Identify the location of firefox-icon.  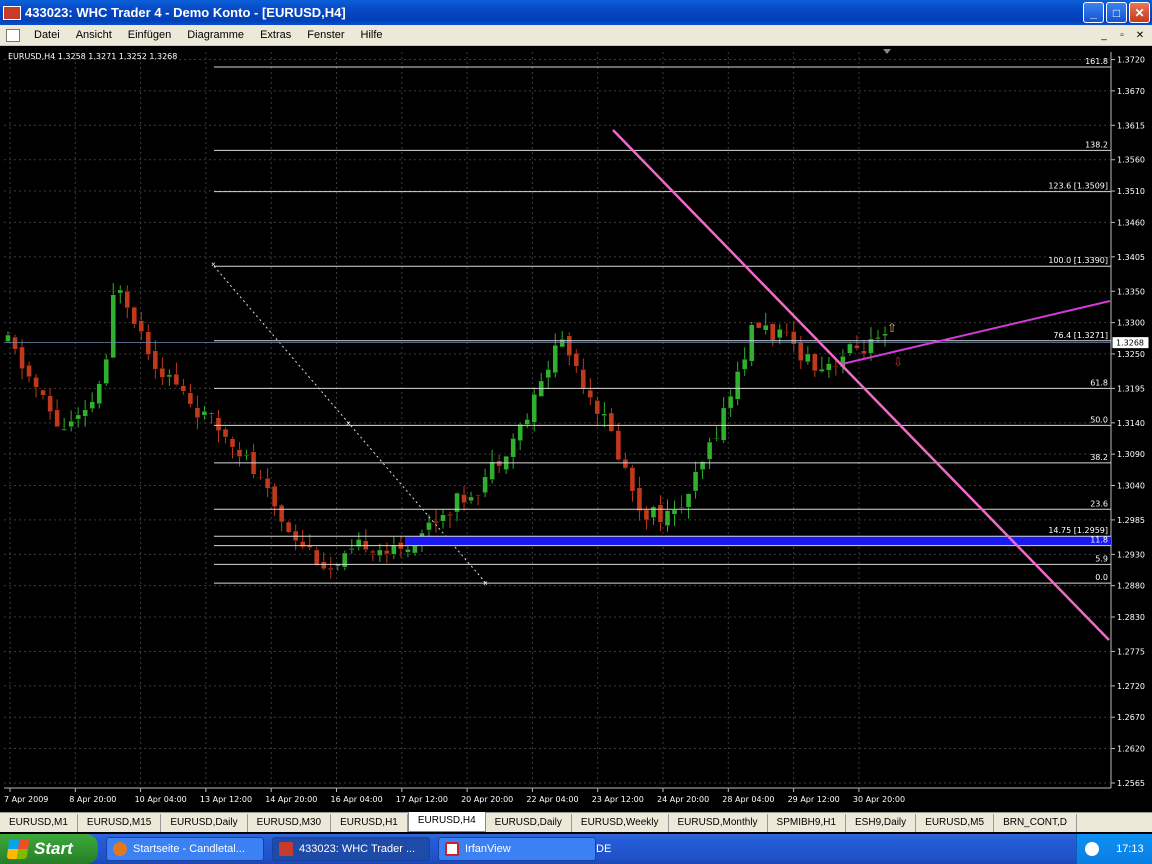
(120, 849).